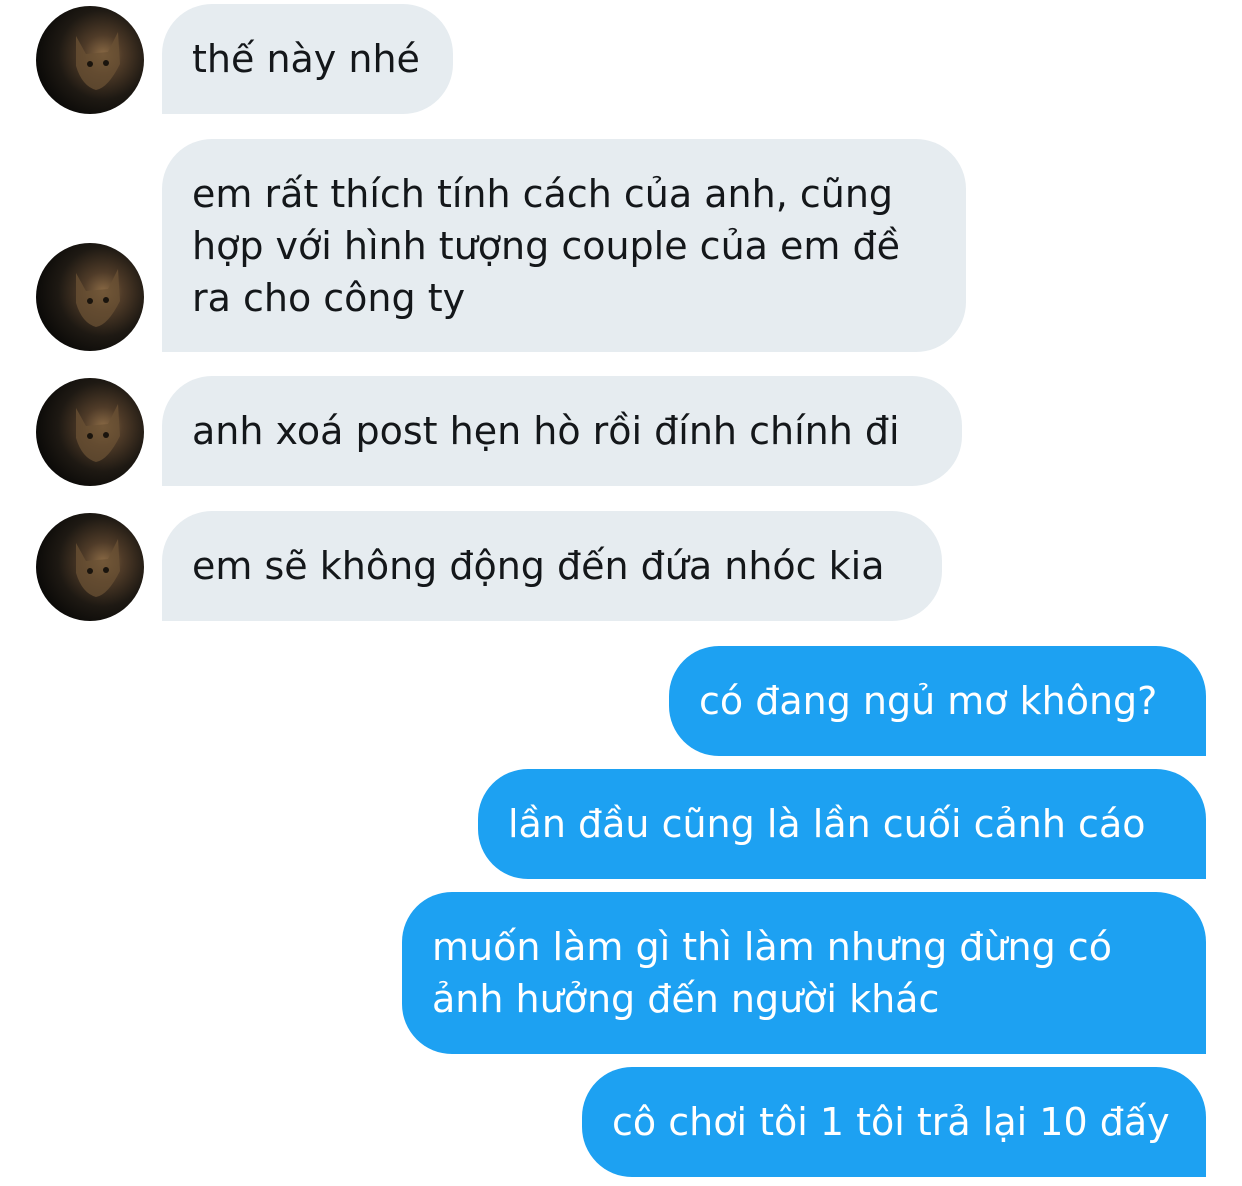 Image resolution: width=1242 pixels, height=1186 pixels. I want to click on message-text: thế này nhé, so click(306, 59).